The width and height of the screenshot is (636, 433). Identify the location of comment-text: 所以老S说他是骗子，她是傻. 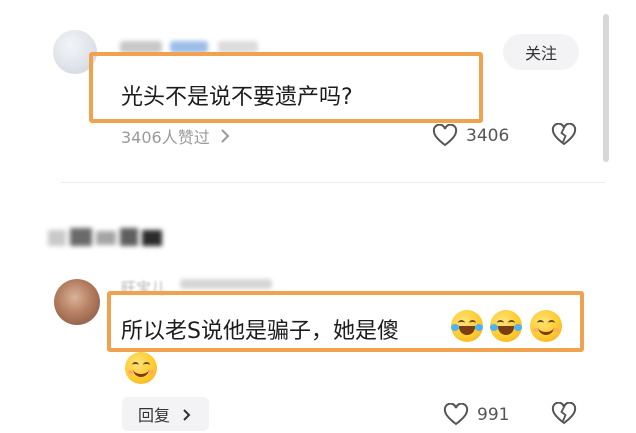
(260, 331).